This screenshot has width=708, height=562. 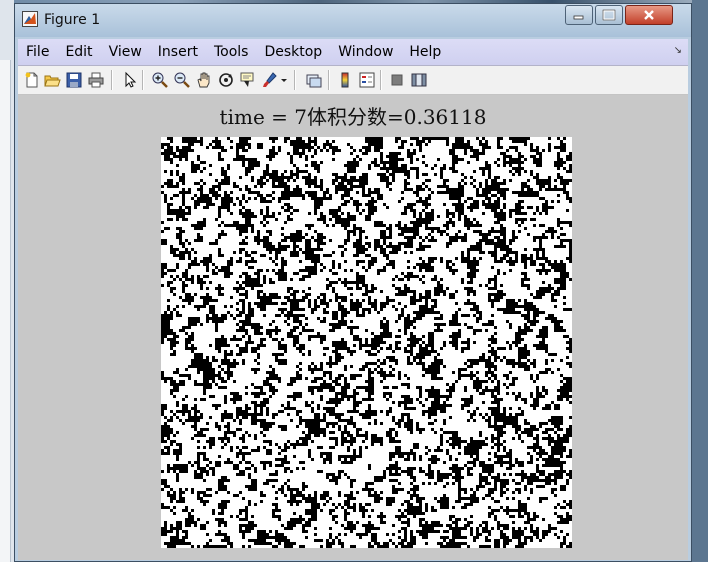 I want to click on legend-icon, so click(x=367, y=80).